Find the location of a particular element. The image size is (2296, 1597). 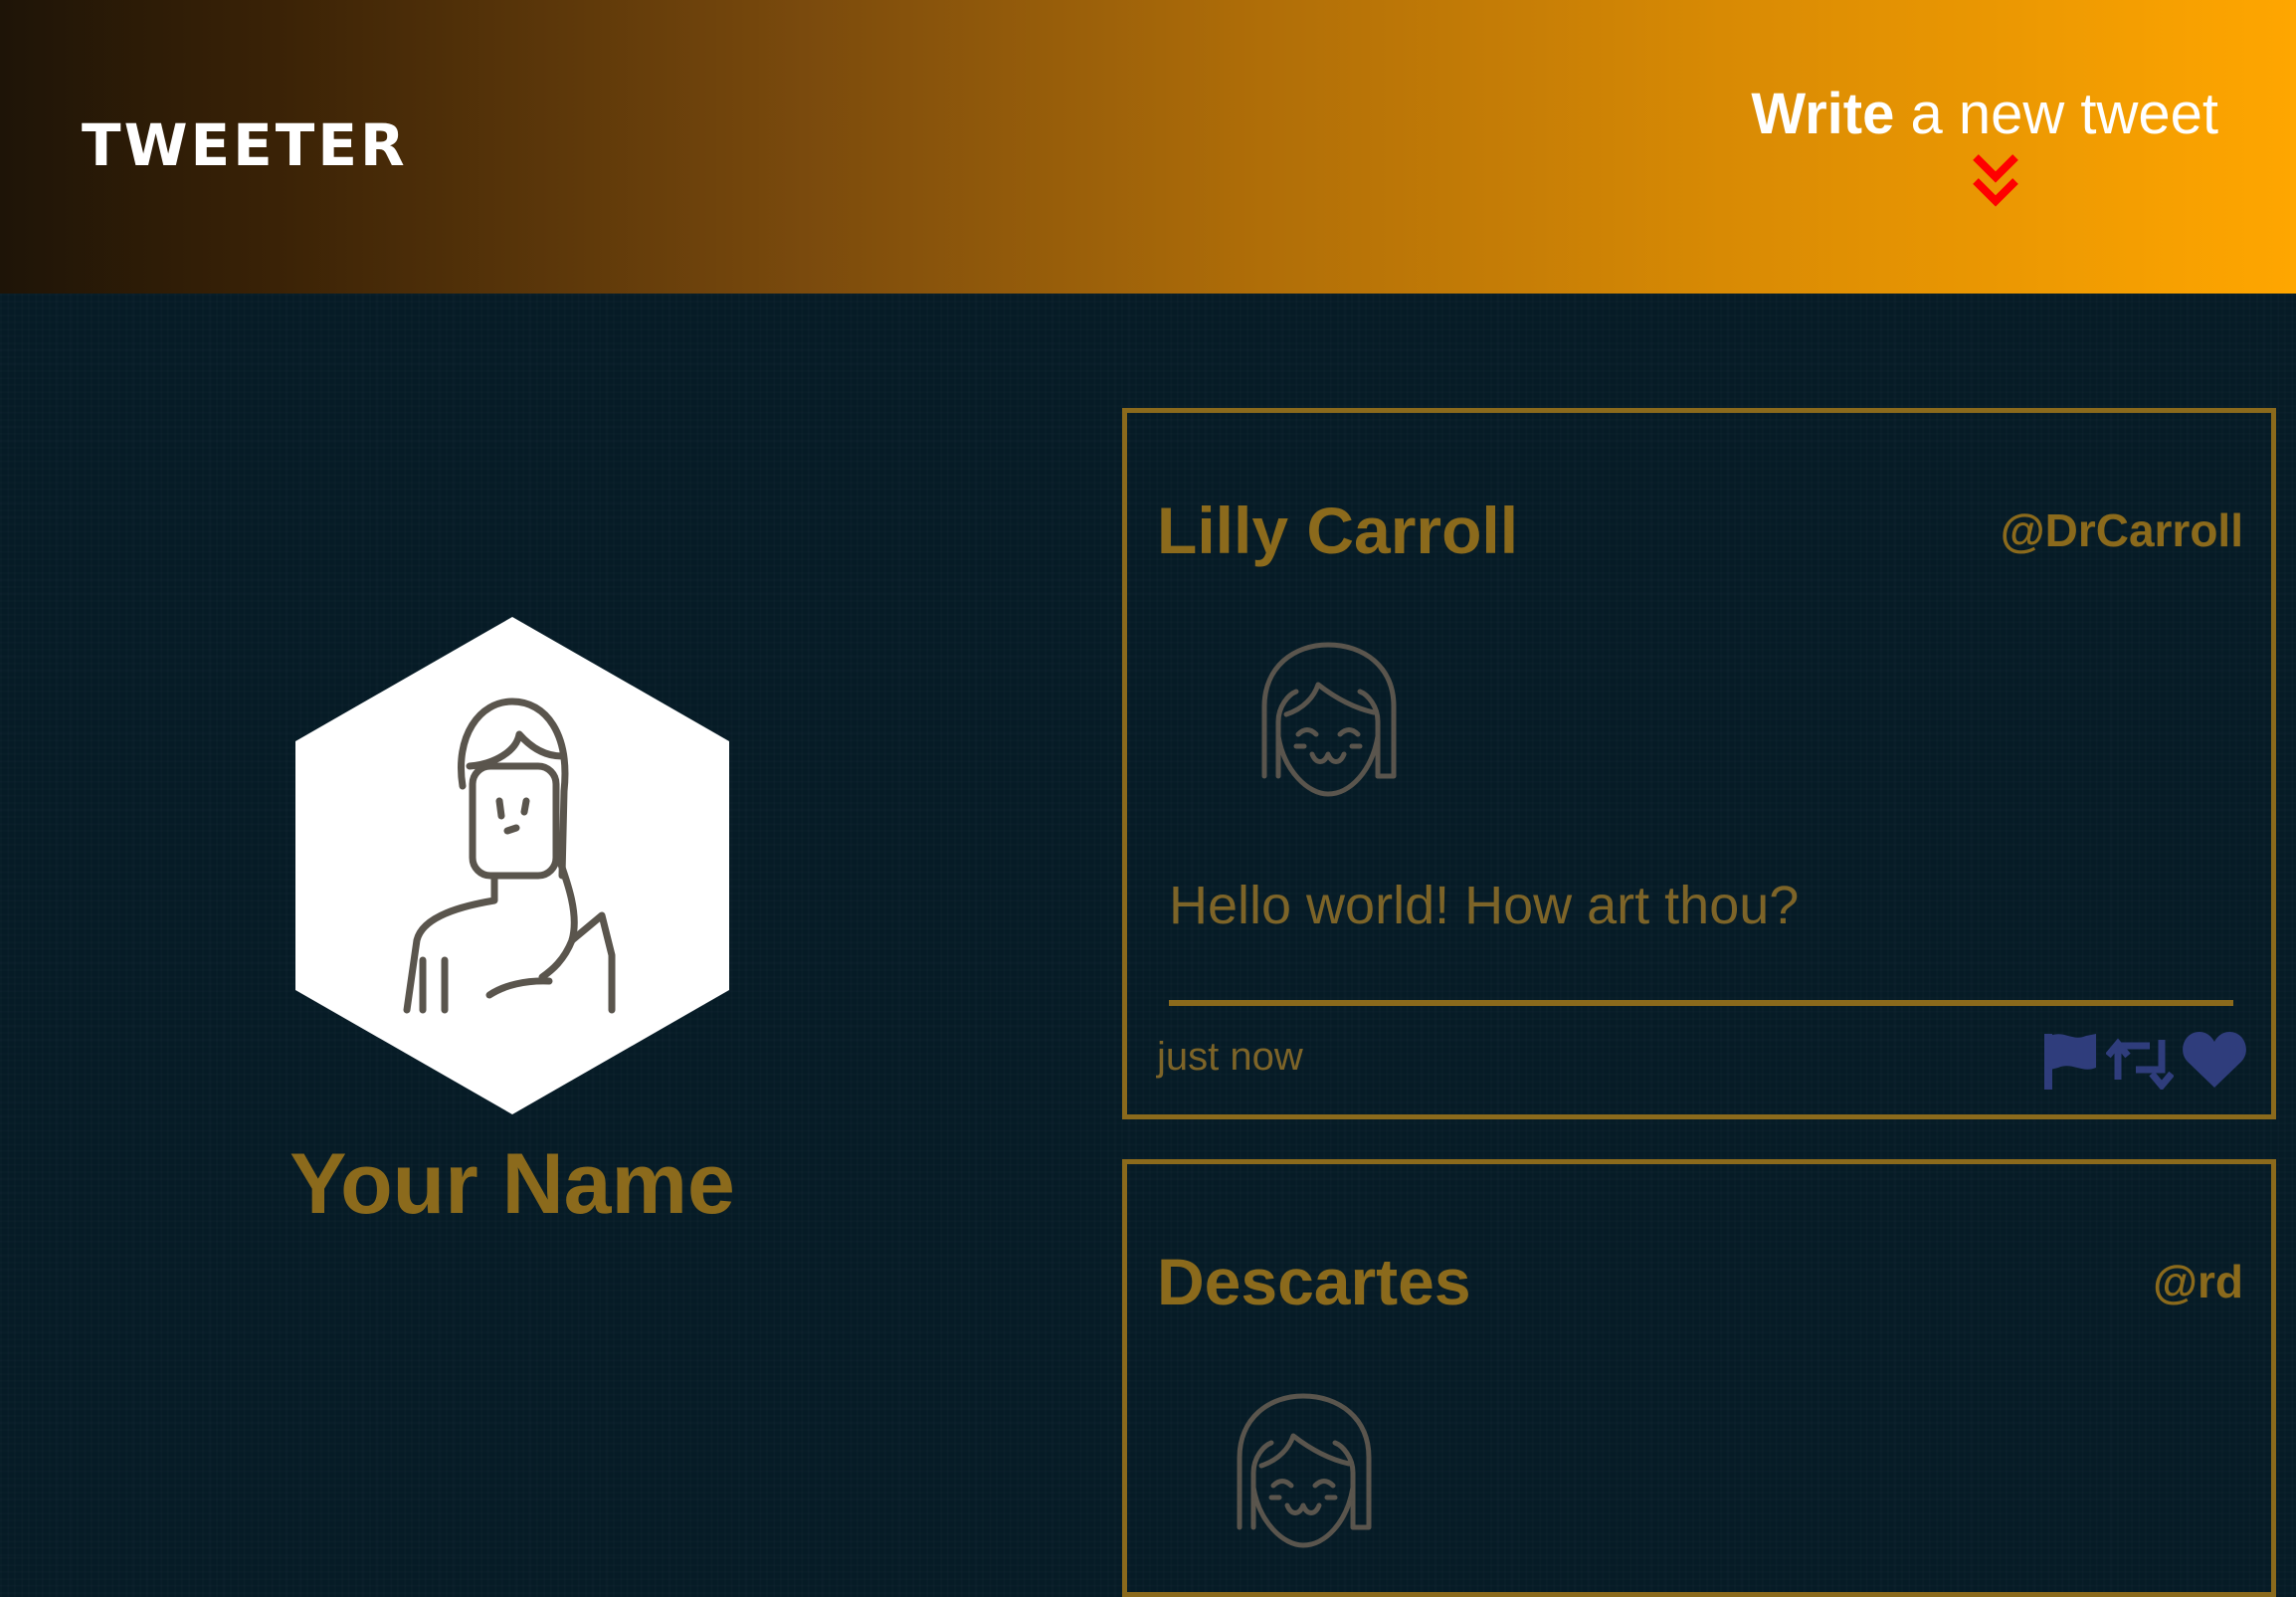

retweet-icon is located at coordinates (2140, 1060).